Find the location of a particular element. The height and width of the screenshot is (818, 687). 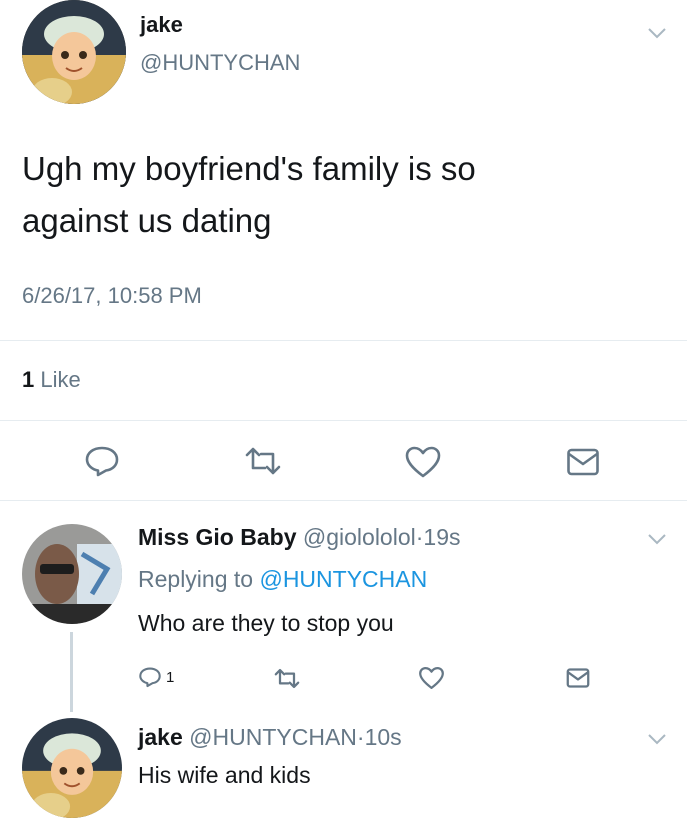

replying-to: Replying to @HUNTYCHAN is located at coordinates (282, 579).